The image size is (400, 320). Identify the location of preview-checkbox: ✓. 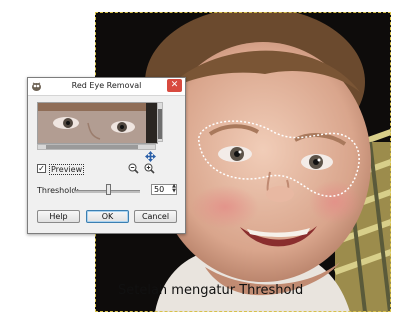
(41, 168).